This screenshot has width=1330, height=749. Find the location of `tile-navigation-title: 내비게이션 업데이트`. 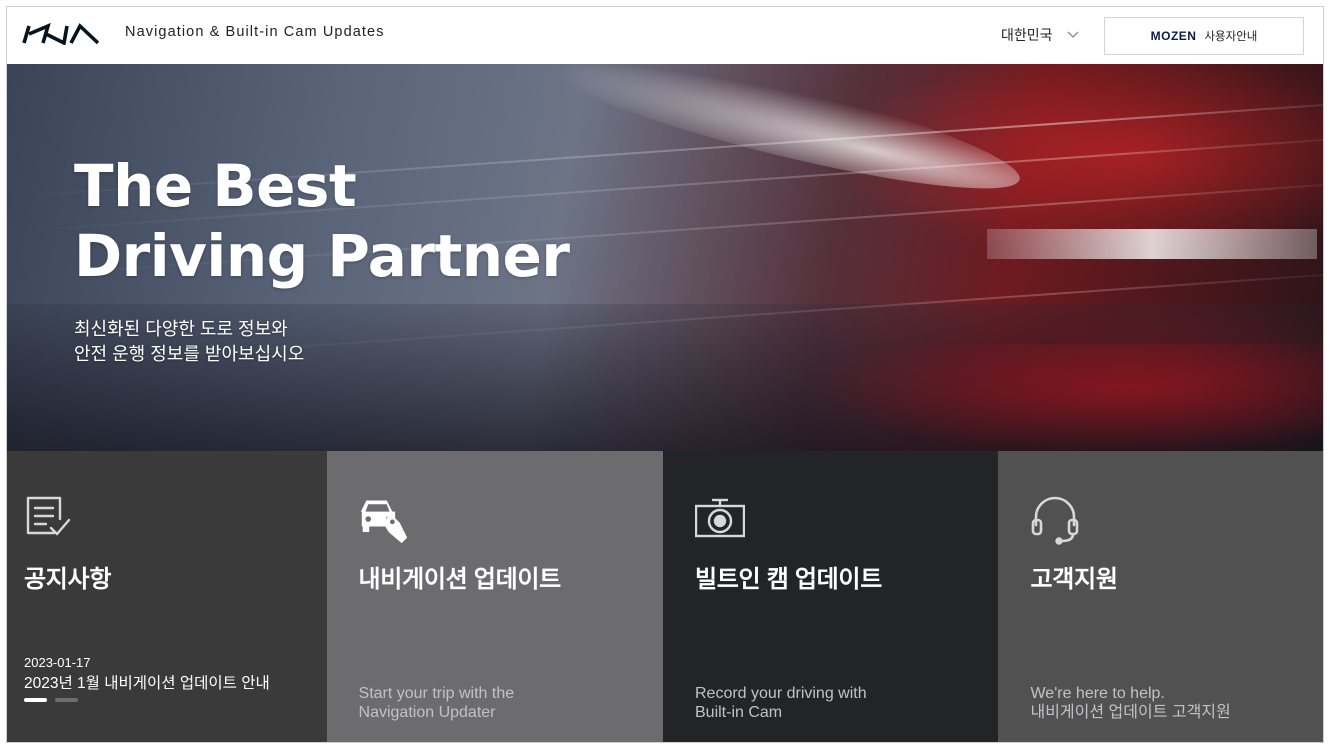

tile-navigation-title: 내비게이션 업데이트 is located at coordinates (460, 579).